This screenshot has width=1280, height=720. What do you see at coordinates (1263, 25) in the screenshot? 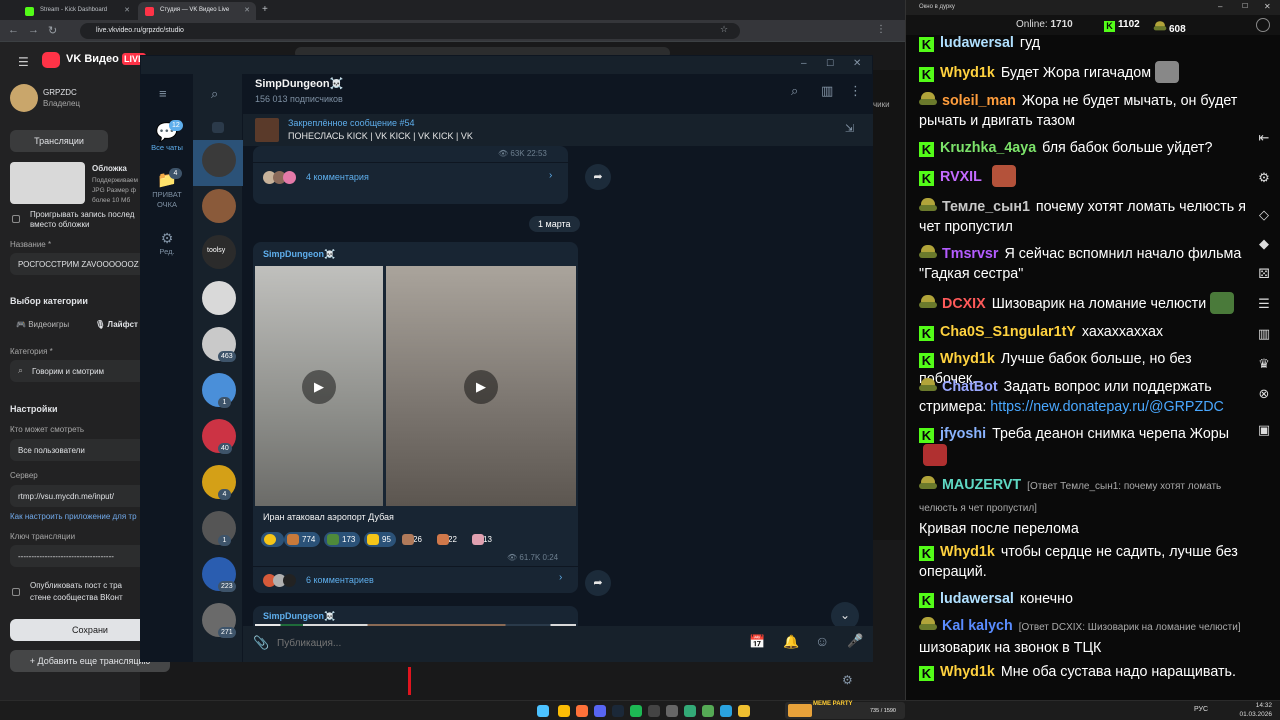
I see `settings-icon` at bounding box center [1263, 25].